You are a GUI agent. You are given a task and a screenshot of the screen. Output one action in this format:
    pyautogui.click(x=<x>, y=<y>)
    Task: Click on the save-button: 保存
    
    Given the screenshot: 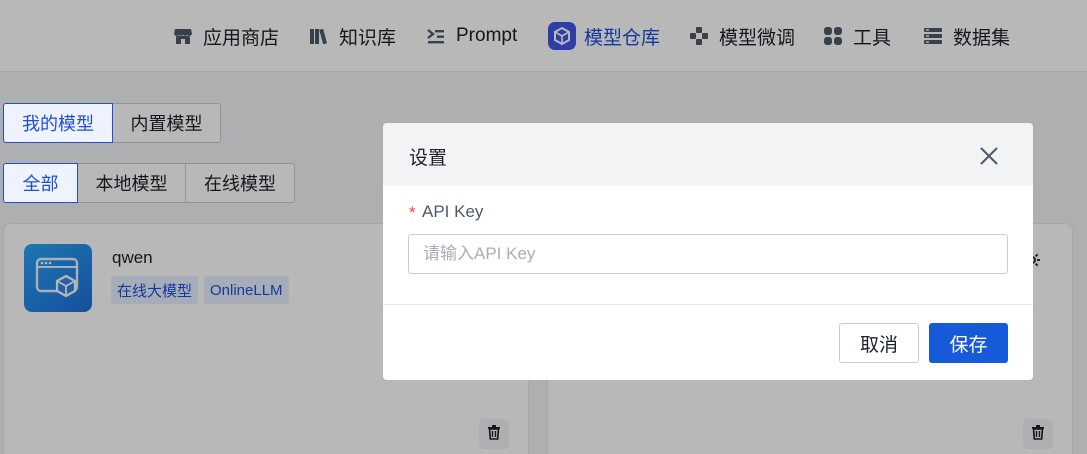 What is the action you would take?
    pyautogui.click(x=968, y=343)
    